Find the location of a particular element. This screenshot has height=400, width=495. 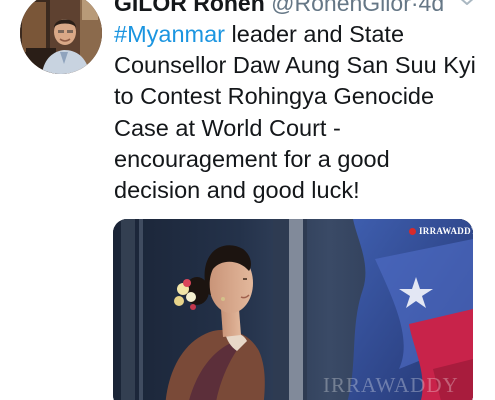

avatar is located at coordinates (61, 37).